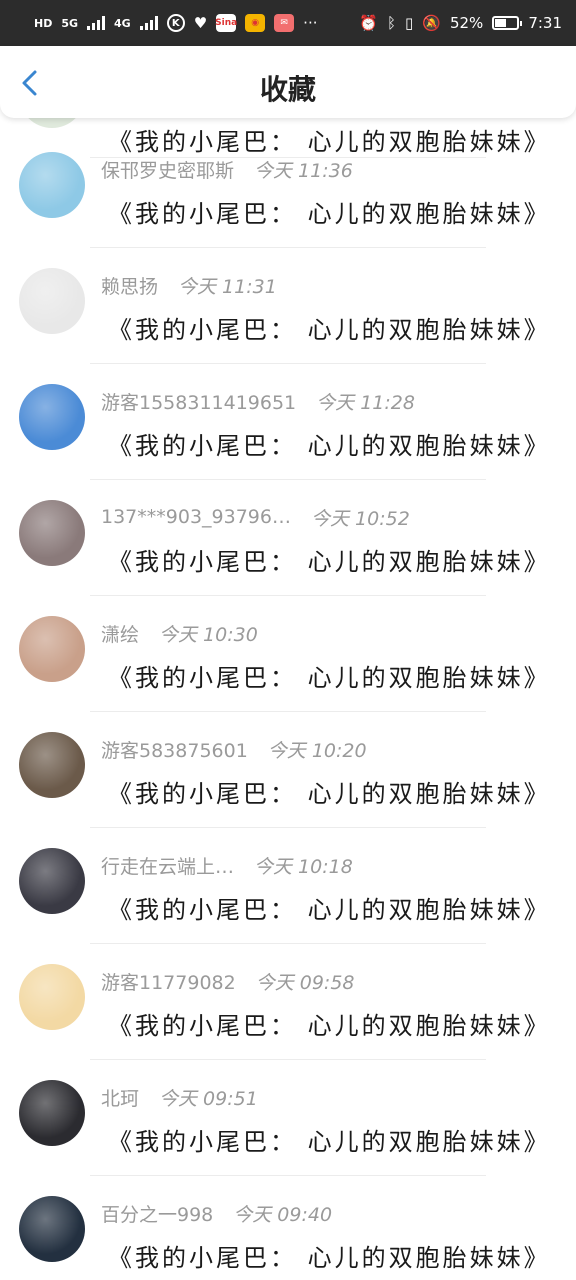 The image size is (576, 1280). Describe the element at coordinates (157, 1213) in the screenshot. I see `username: 百分之一998` at that location.